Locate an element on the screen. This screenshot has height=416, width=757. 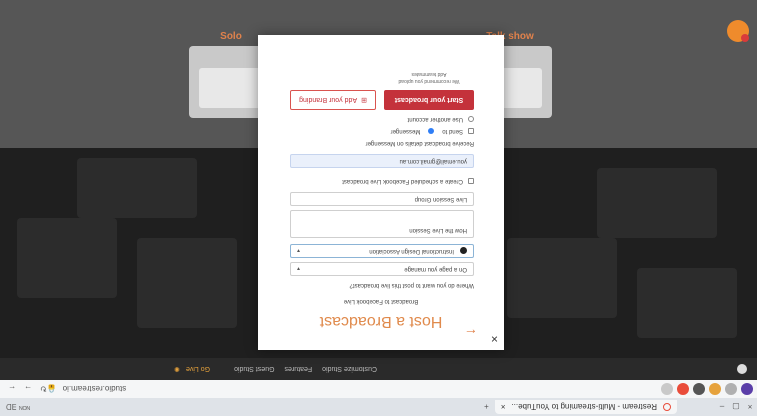
close-icon: × is located at coordinates (494, 339).